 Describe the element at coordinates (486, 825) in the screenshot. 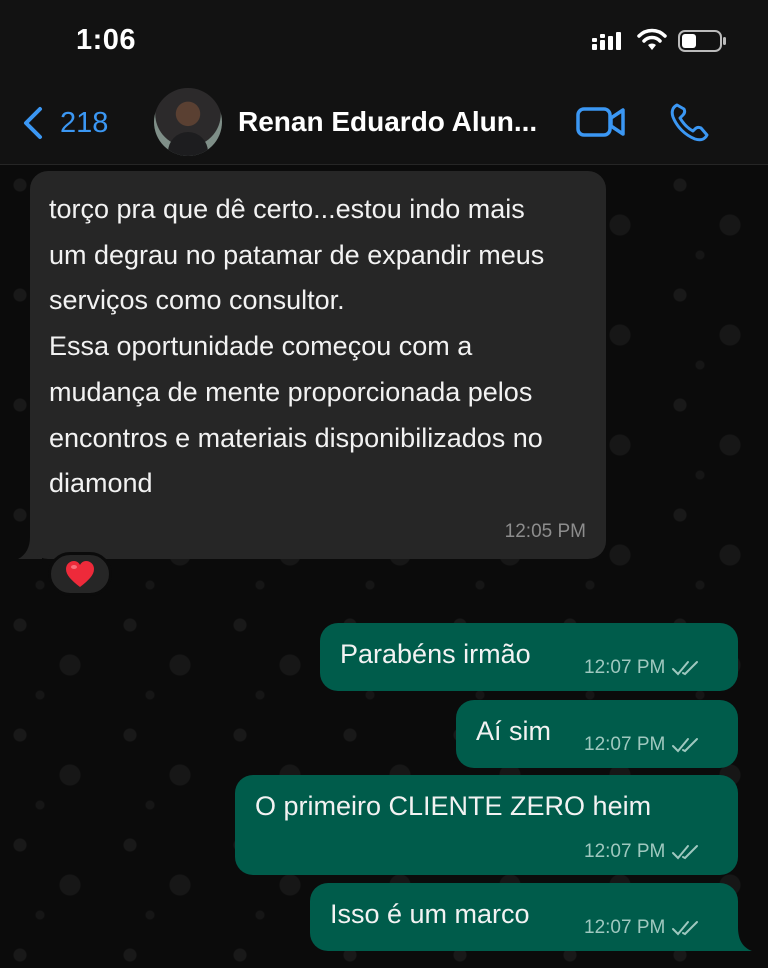

I see `outgoing-message: O primeiro CLIENTE ZERO heim 12:07 PM` at that location.